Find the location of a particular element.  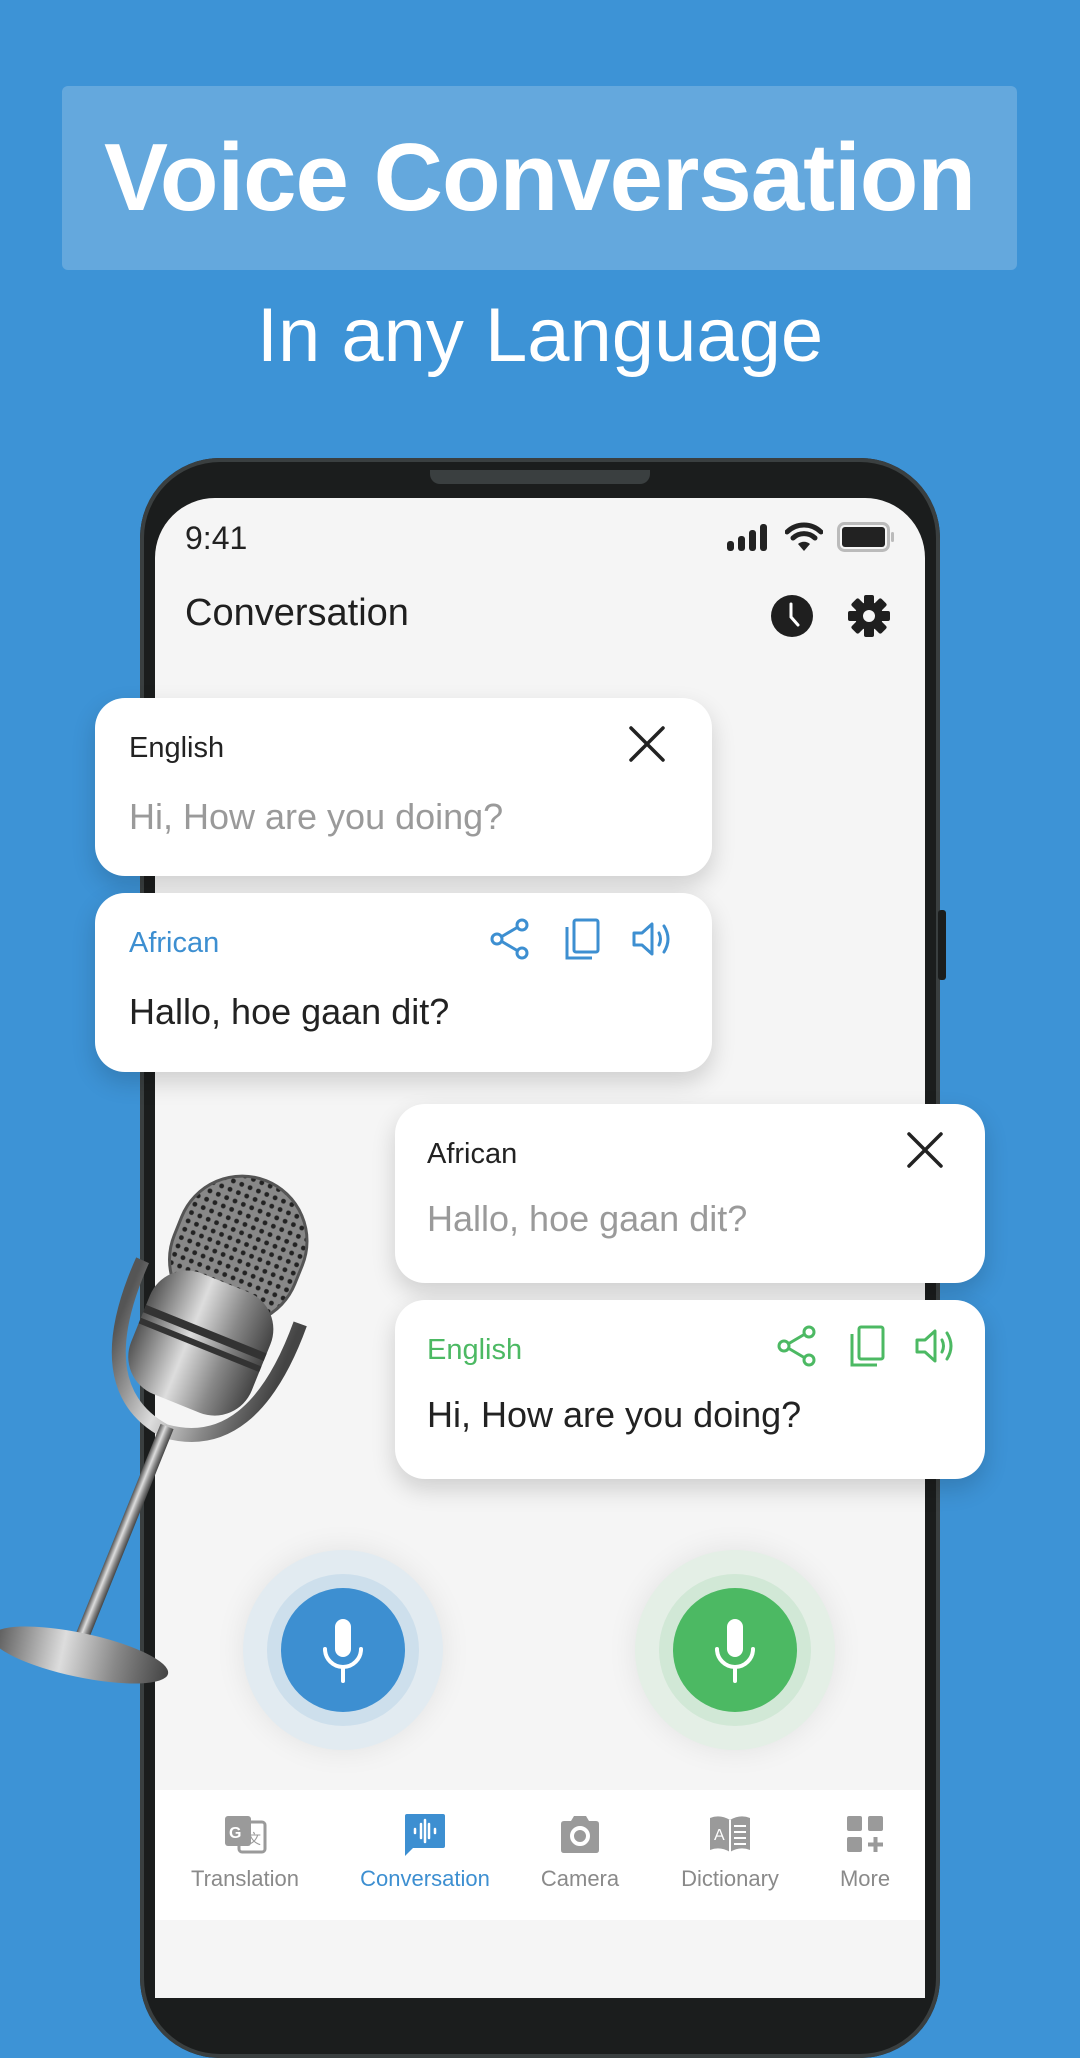

microphone-illustration is located at coordinates (154, 1429).